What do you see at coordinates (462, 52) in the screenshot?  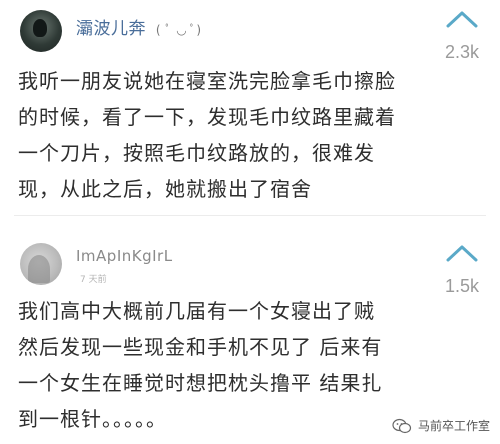 I see `vote-count: 2.3k` at bounding box center [462, 52].